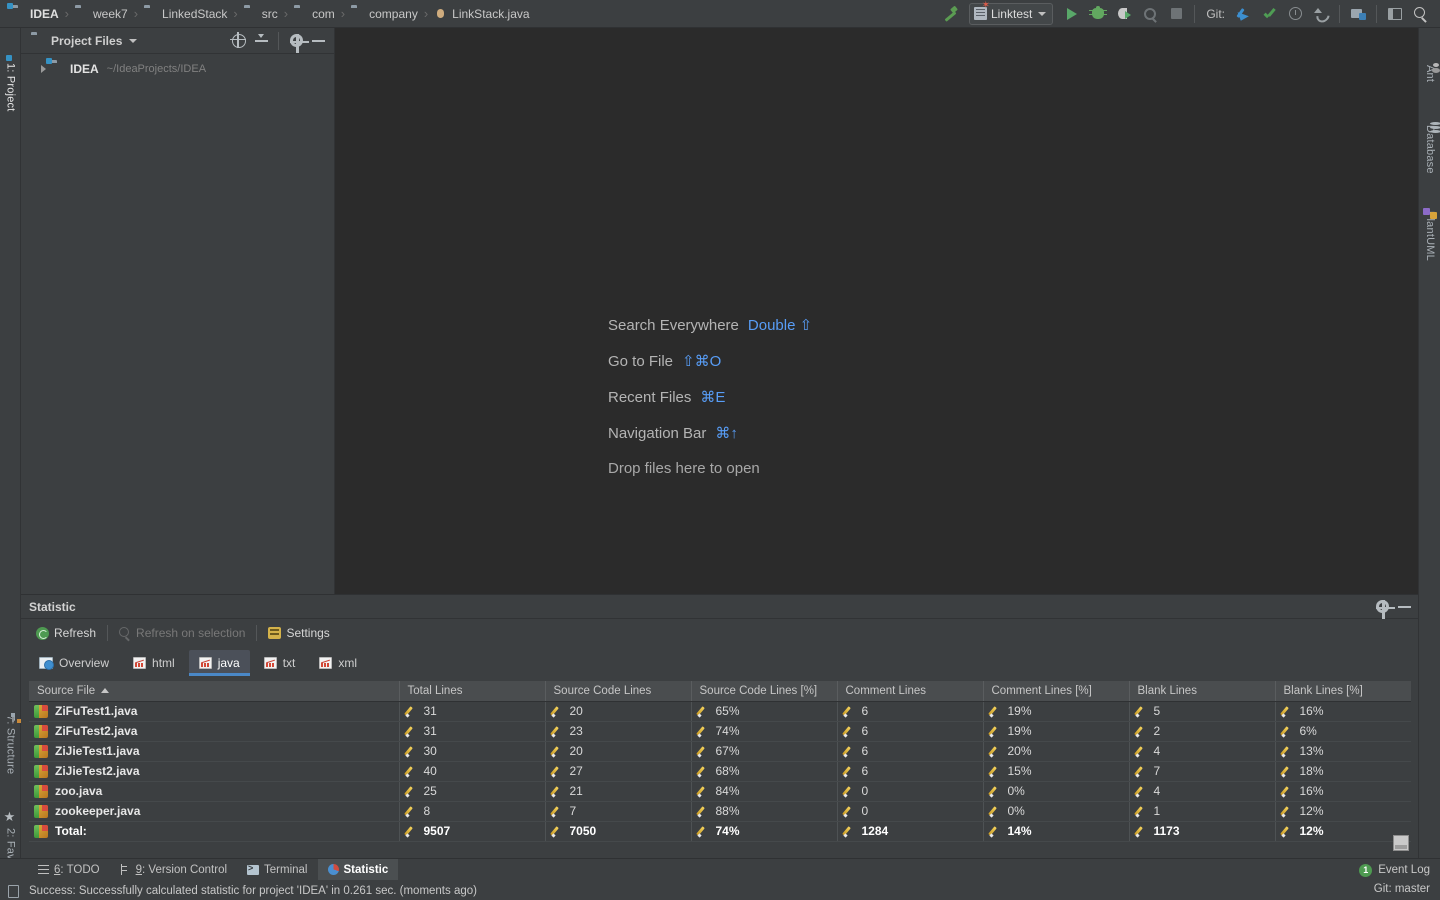 The height and width of the screenshot is (900, 1440). I want to click on column-header-source-file: Source File, so click(214, 691).